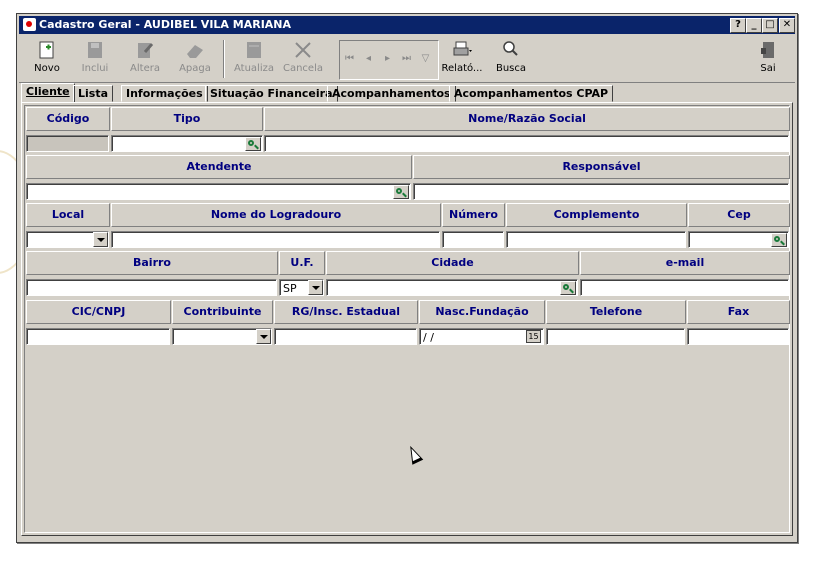  Describe the element at coordinates (98, 336) in the screenshot. I see `cic-field` at that location.